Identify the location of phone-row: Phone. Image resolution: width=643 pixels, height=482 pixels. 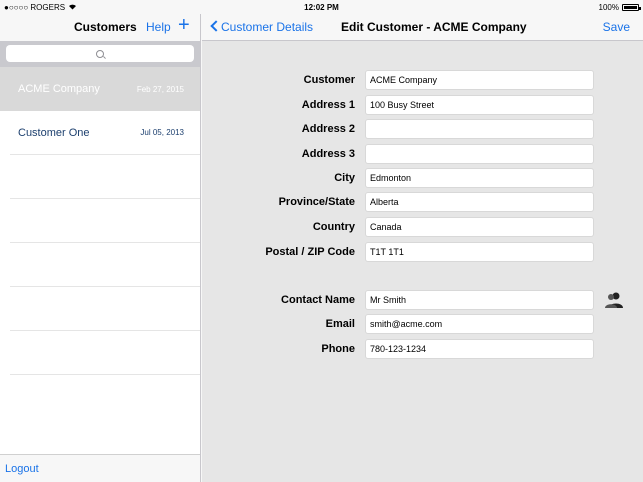
(422, 349).